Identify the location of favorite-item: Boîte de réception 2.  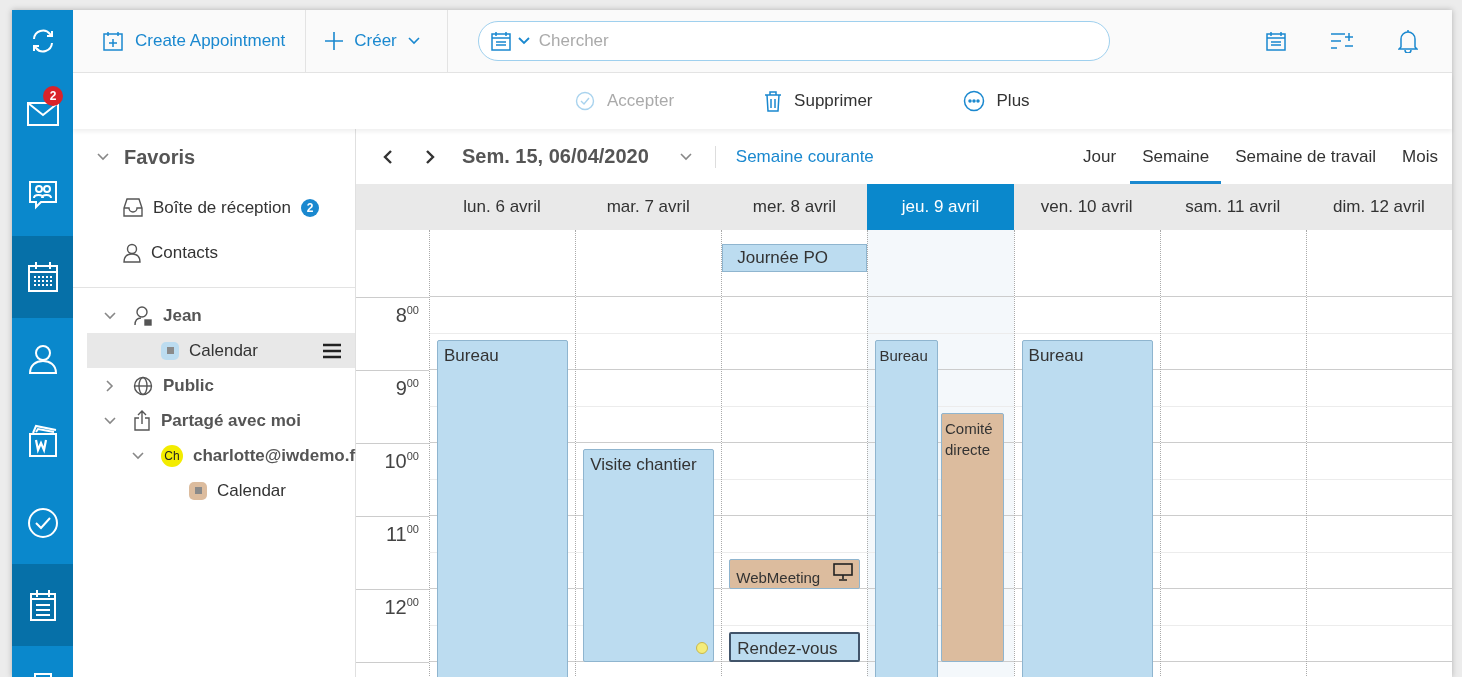
(214, 207).